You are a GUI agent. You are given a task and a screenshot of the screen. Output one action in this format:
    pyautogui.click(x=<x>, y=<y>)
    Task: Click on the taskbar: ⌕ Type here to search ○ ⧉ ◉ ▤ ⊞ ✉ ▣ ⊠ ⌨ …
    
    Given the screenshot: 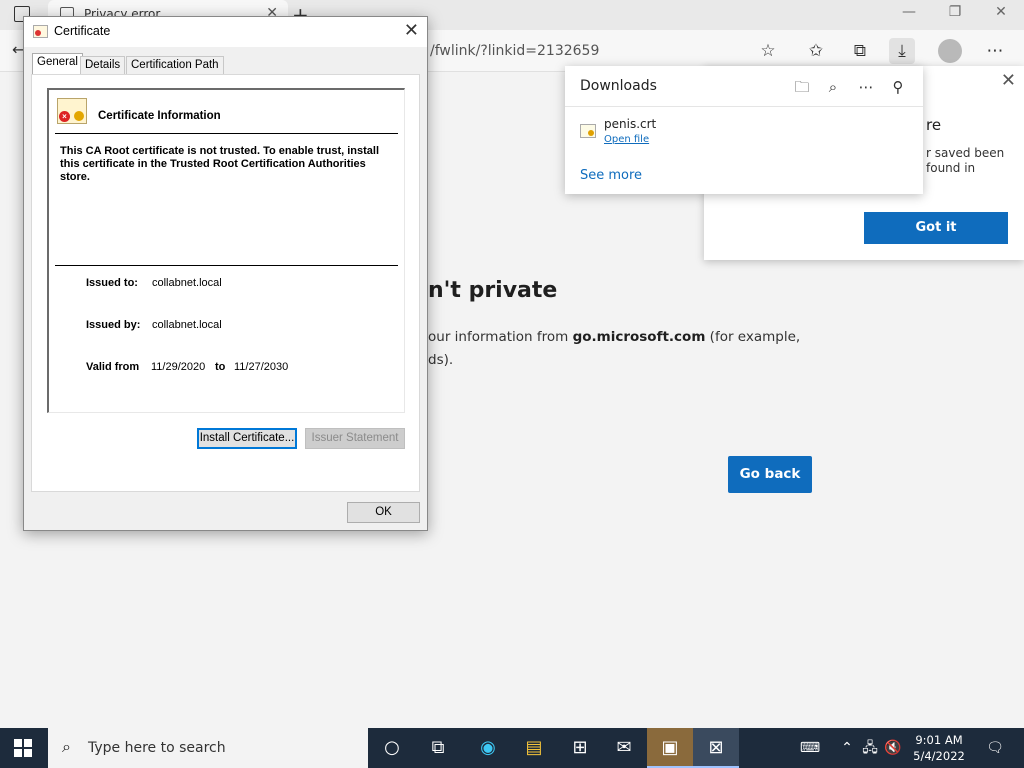 What is the action you would take?
    pyautogui.click(x=512, y=748)
    